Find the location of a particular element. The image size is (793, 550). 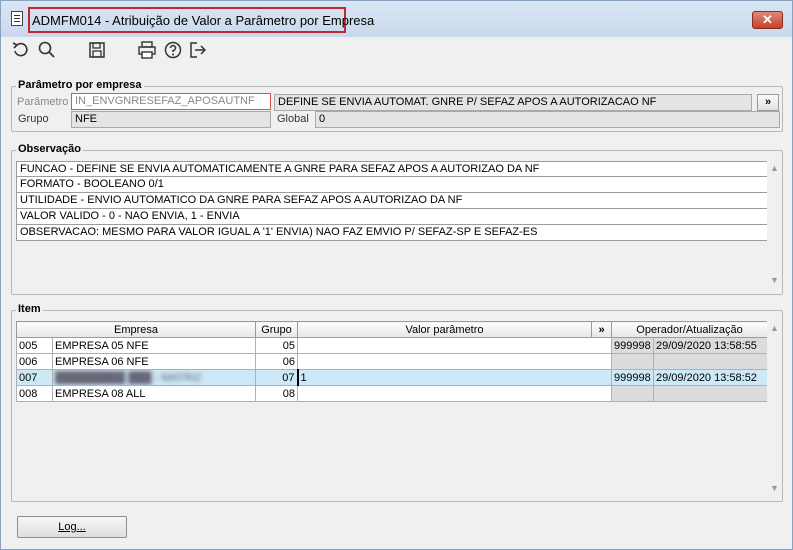

column-header-empresa: Empresa is located at coordinates (136, 329).